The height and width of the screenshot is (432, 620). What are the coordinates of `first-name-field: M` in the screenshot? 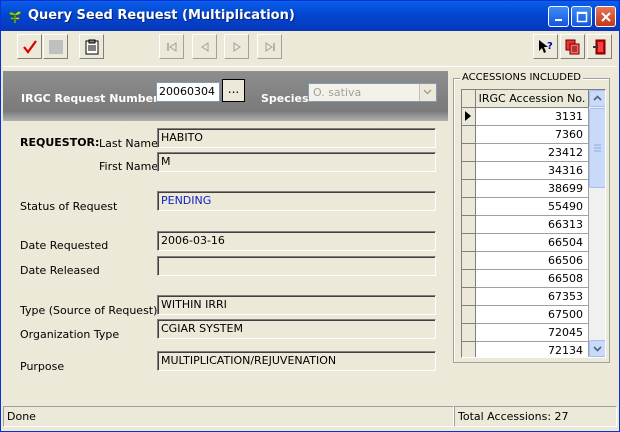 It's located at (296, 162).